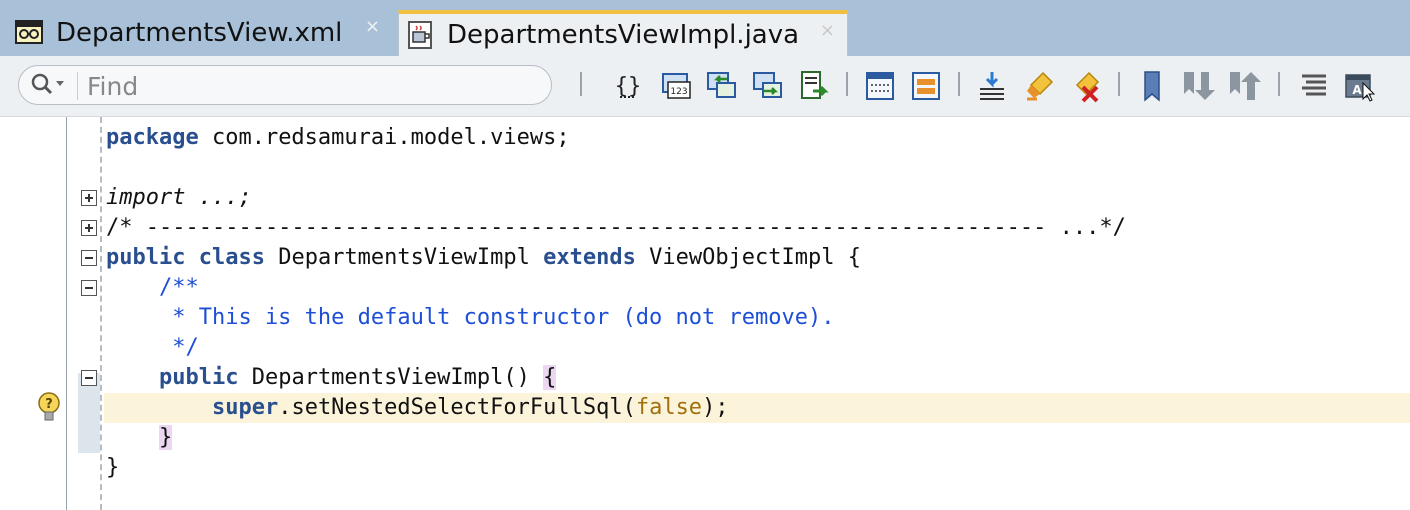 The image size is (1410, 510). I want to click on show-imports-icon, so click(992, 86).